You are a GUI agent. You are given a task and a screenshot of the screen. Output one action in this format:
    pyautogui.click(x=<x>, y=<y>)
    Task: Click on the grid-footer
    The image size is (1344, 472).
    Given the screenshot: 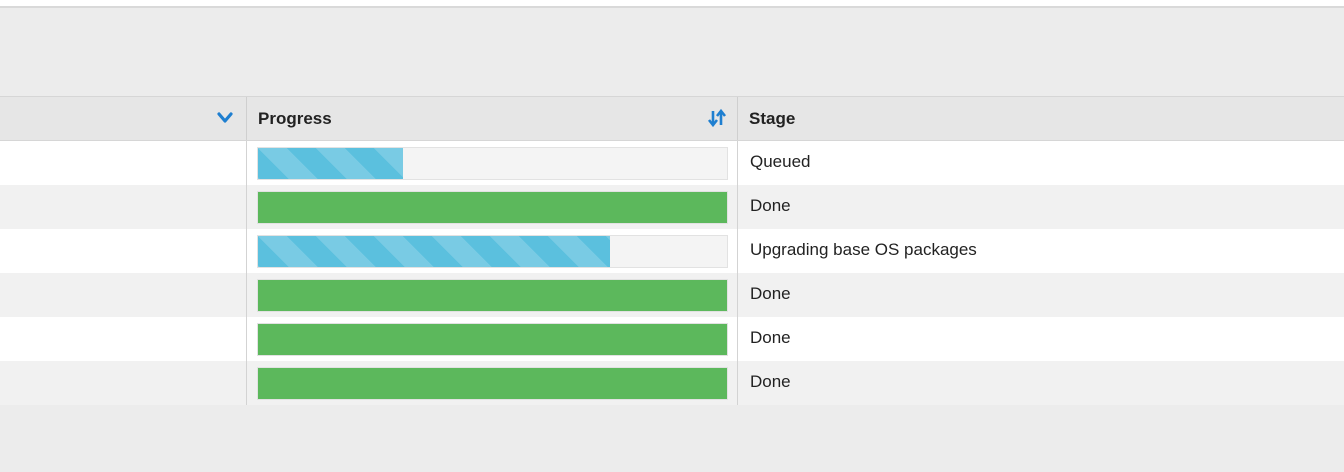 What is the action you would take?
    pyautogui.click(x=672, y=439)
    